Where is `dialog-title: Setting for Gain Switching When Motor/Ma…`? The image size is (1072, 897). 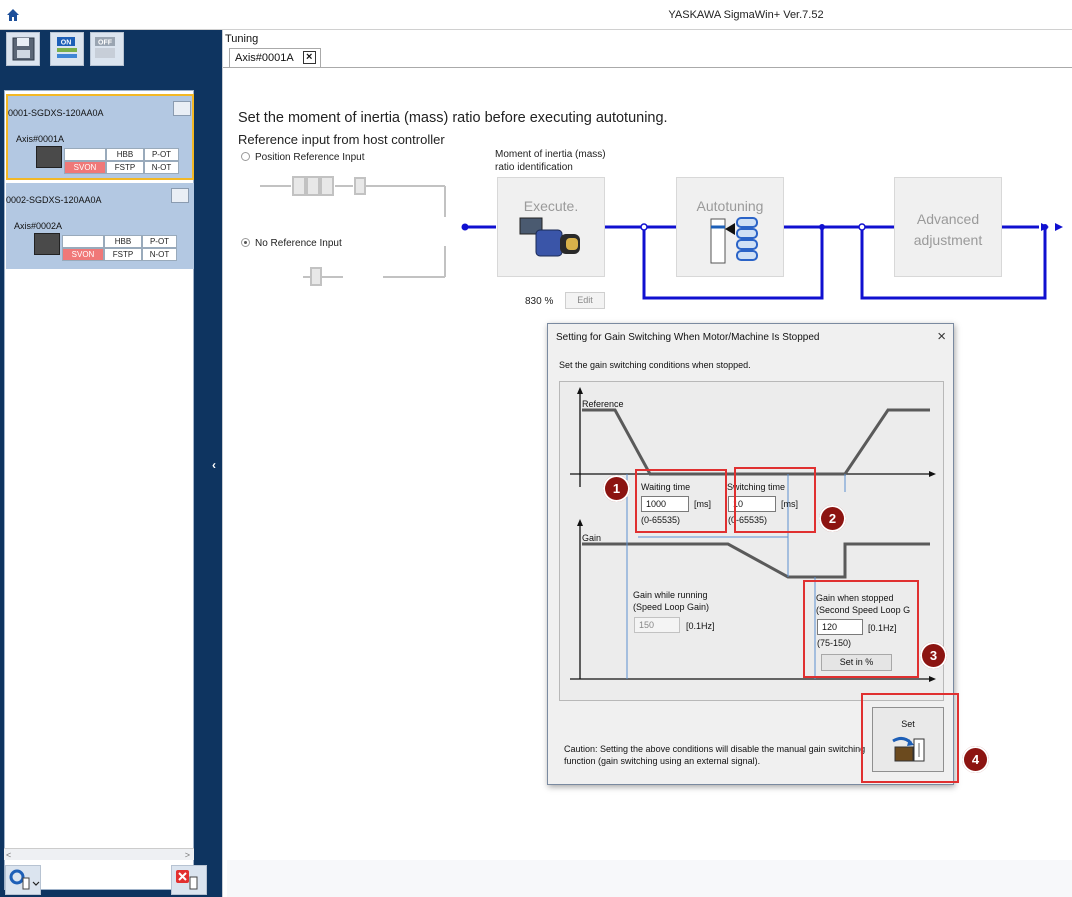
dialog-title: Setting for Gain Switching When Motor/Ma… is located at coordinates (688, 337).